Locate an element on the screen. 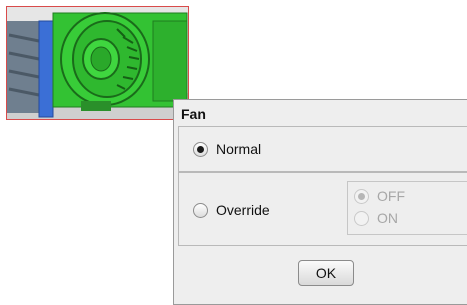  override-radio-button is located at coordinates (200, 210).